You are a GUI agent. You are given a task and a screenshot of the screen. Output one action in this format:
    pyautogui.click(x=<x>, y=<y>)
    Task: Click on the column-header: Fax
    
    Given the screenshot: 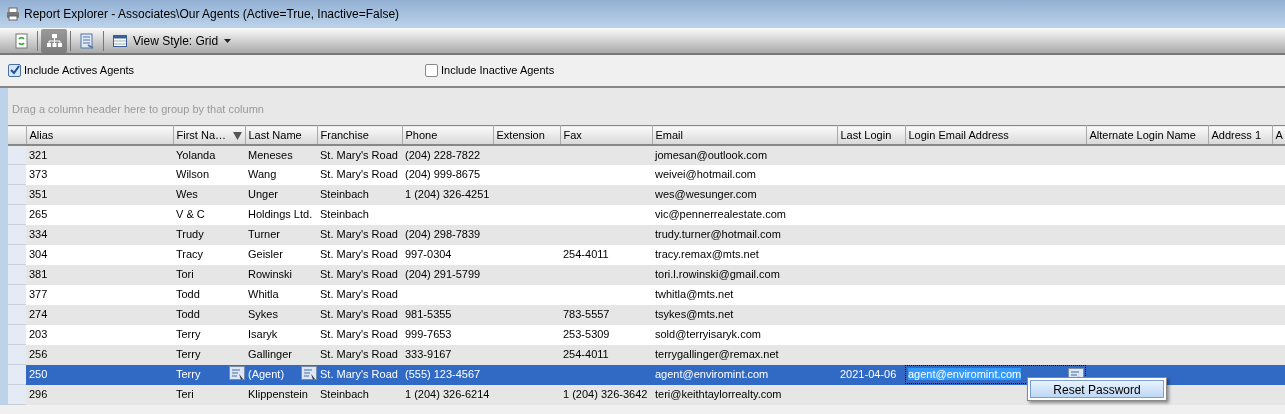 What is the action you would take?
    pyautogui.click(x=606, y=135)
    